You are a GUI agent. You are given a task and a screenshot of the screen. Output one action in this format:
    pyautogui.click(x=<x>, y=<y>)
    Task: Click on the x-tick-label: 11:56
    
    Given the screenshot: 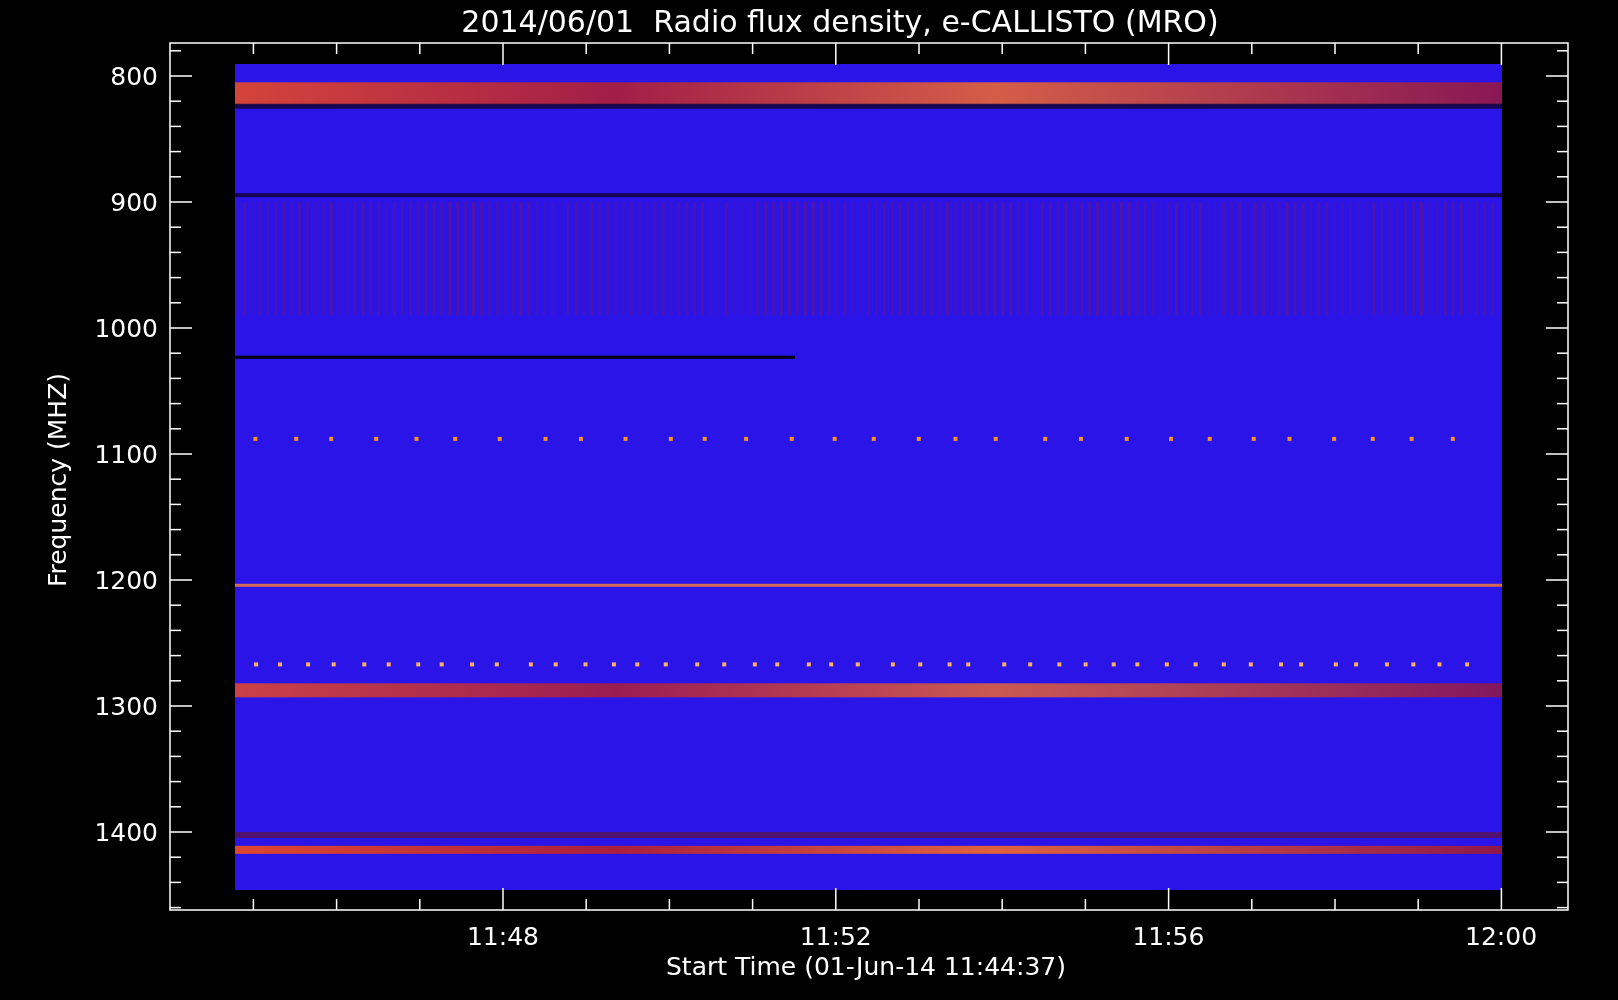 What is the action you would take?
    pyautogui.click(x=1168, y=936)
    